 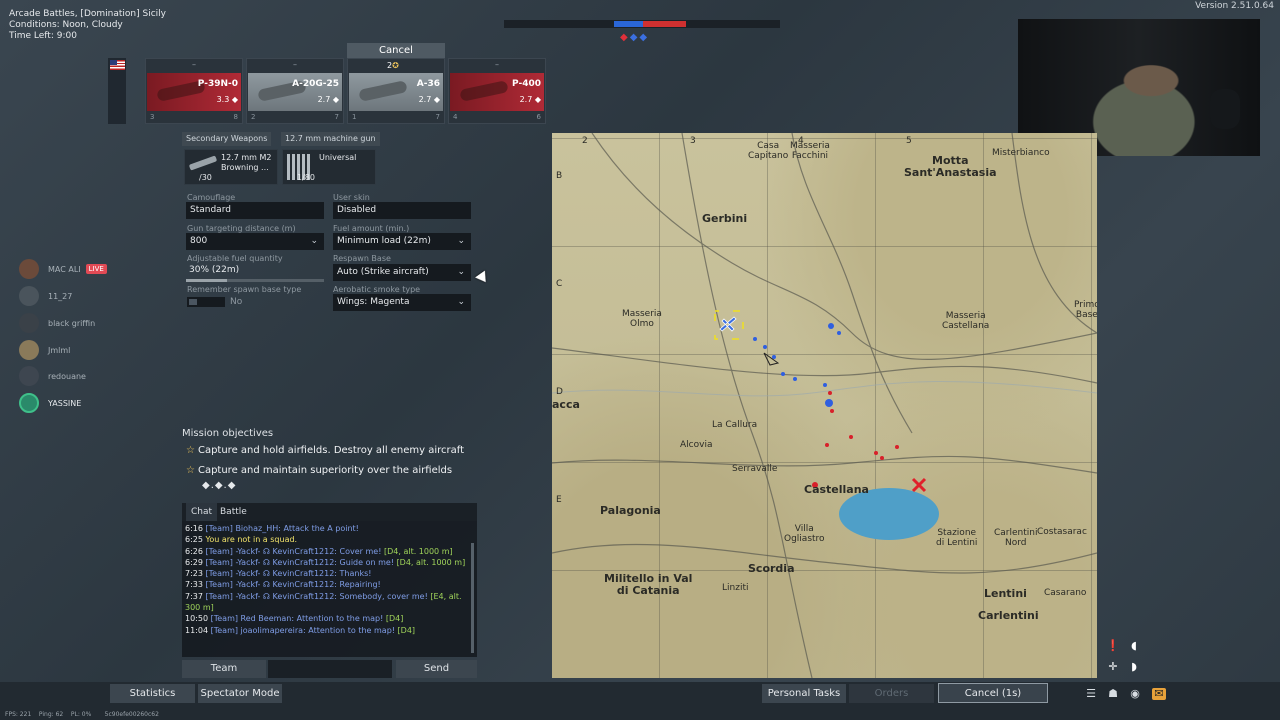 I want to click on camouflage-select: Standard, so click(x=255, y=210).